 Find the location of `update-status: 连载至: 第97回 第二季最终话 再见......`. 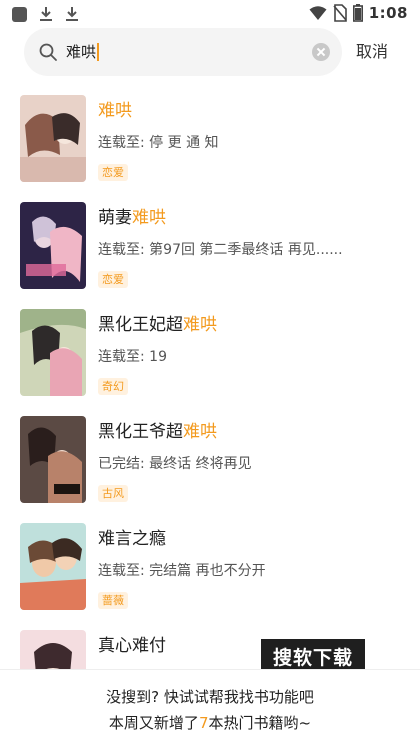

update-status: 连载至: 第97回 第二季最终话 再见...... is located at coordinates (220, 250).